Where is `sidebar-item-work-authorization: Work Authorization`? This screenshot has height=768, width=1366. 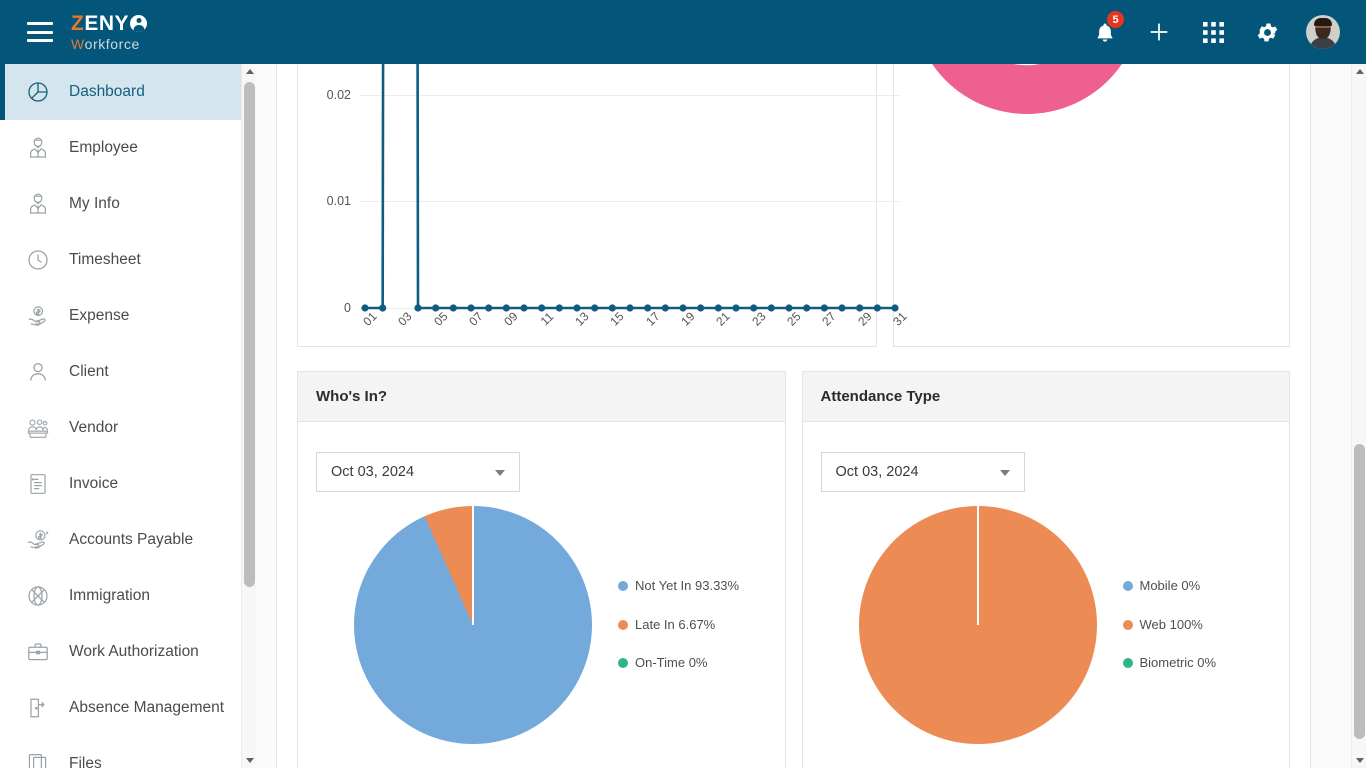
sidebar-item-work-authorization: Work Authorization is located at coordinates (127, 652).